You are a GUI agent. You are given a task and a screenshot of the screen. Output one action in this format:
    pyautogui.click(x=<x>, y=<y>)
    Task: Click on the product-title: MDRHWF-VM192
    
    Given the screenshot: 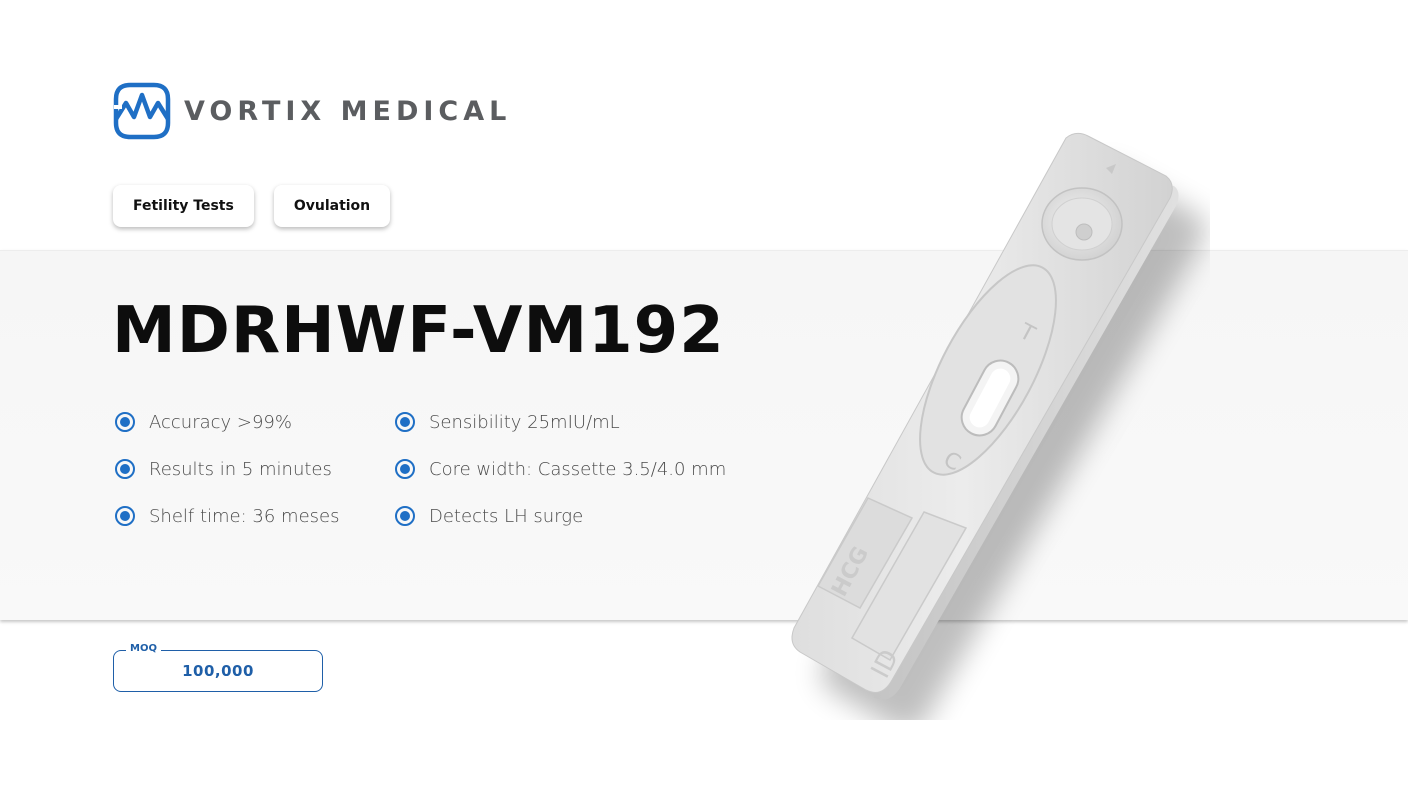 What is the action you would take?
    pyautogui.click(x=418, y=331)
    